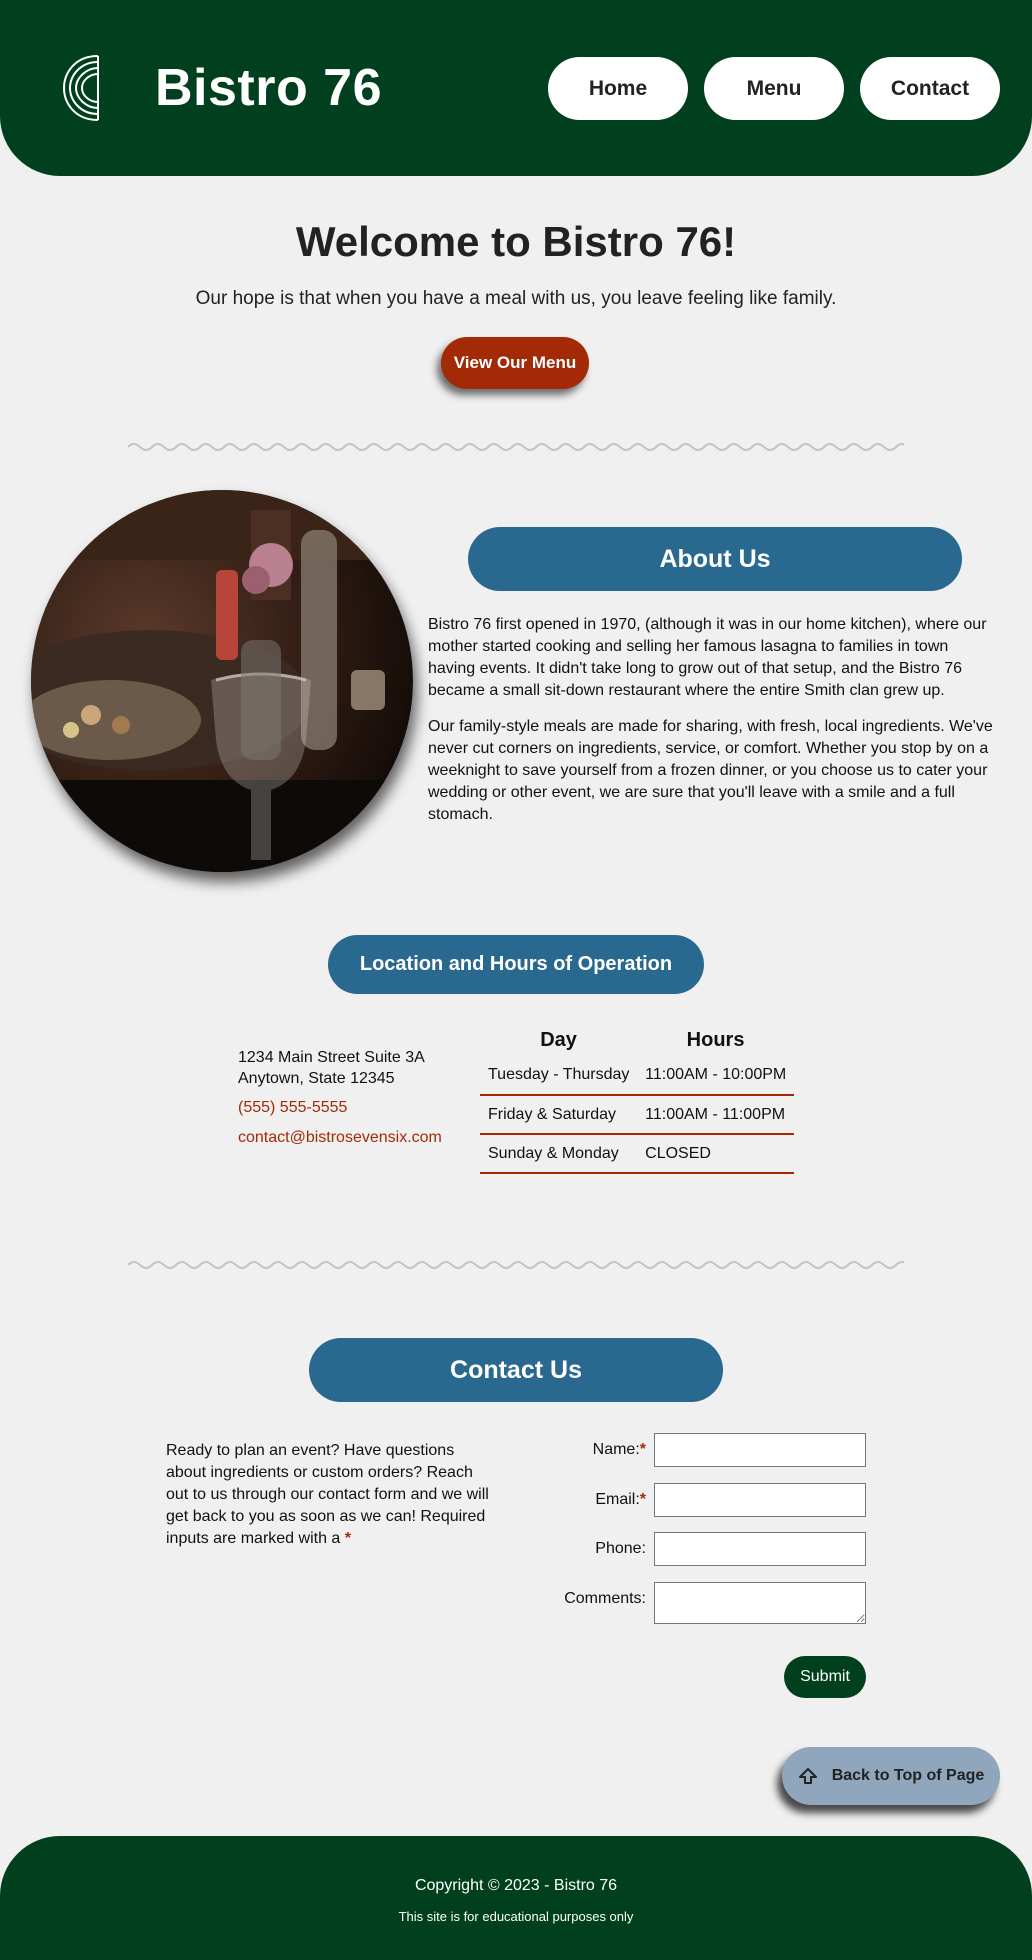 The width and height of the screenshot is (1032, 1960). What do you see at coordinates (715, 1115) in the screenshot?
I see `hours-cell: 11:00AM - 11:00PM` at bounding box center [715, 1115].